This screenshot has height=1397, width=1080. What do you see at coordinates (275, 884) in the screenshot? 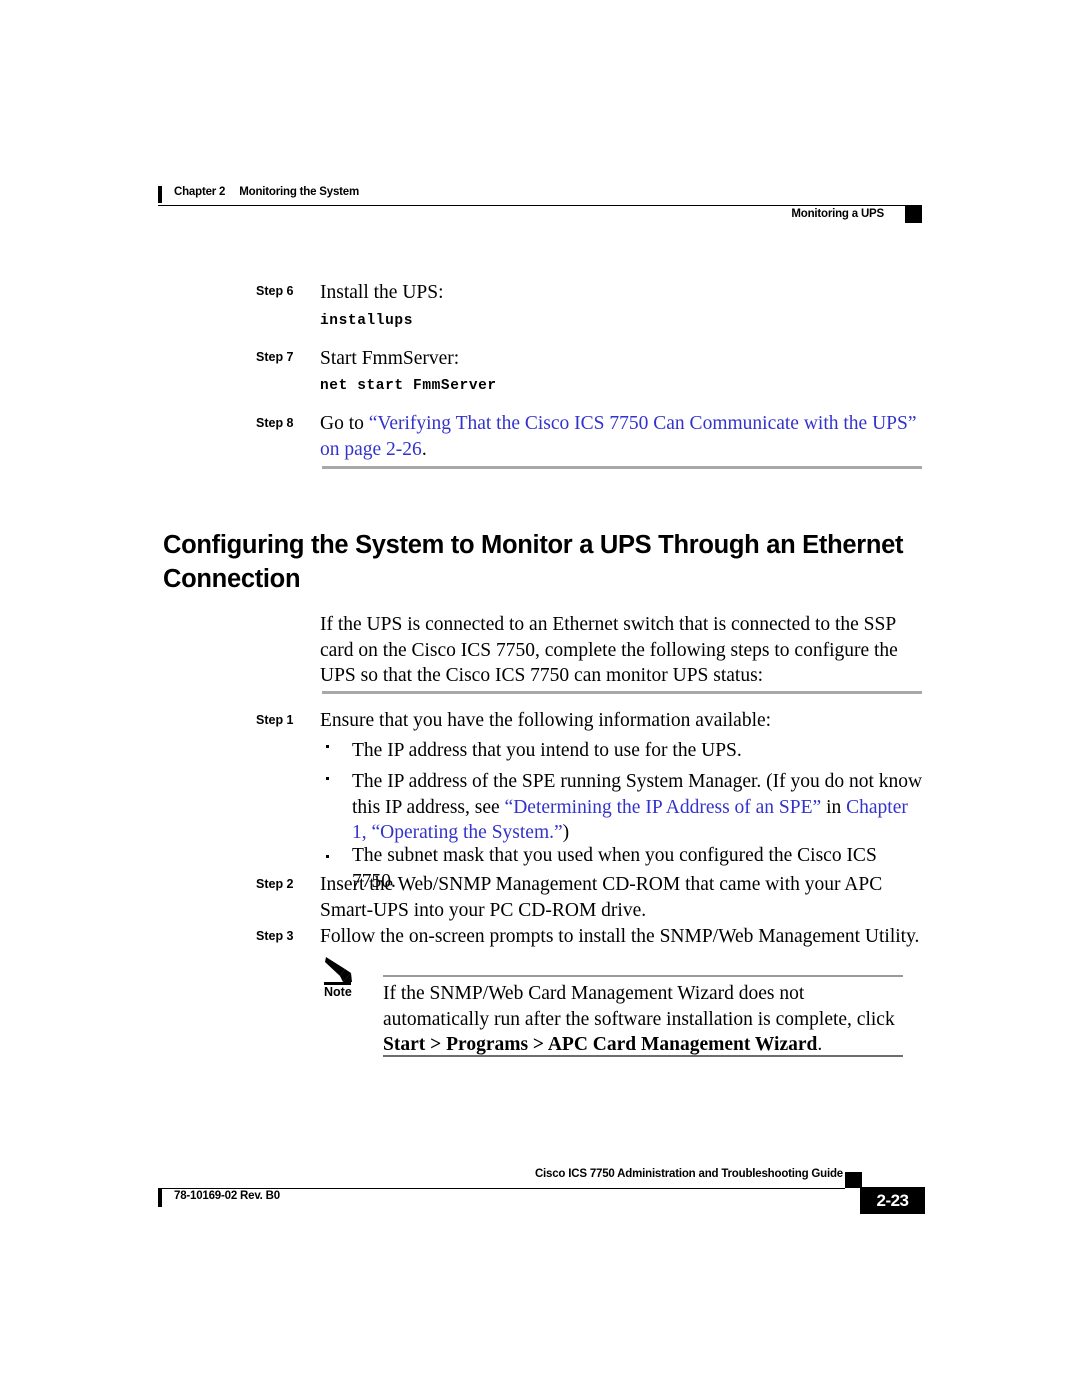
I see `step-label-2: Step 2` at bounding box center [275, 884].